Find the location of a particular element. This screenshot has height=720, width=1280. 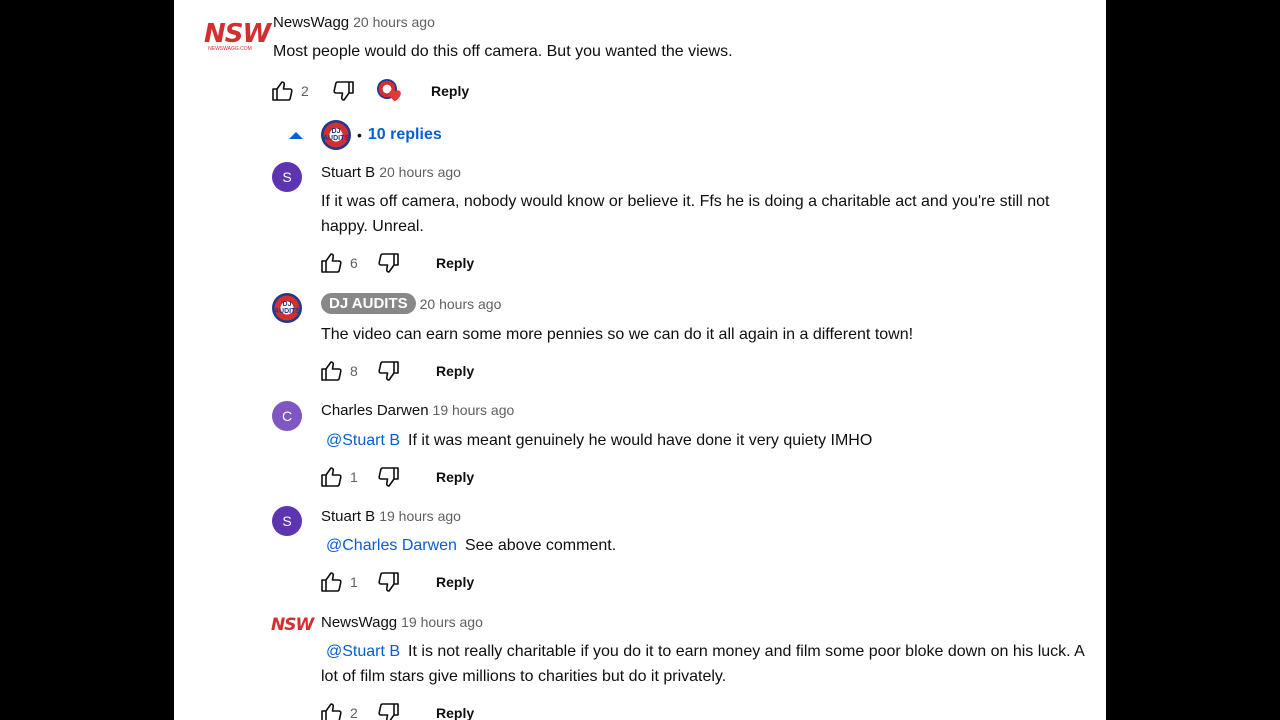

avatar-newswagg: NSW is located at coordinates (292, 625).